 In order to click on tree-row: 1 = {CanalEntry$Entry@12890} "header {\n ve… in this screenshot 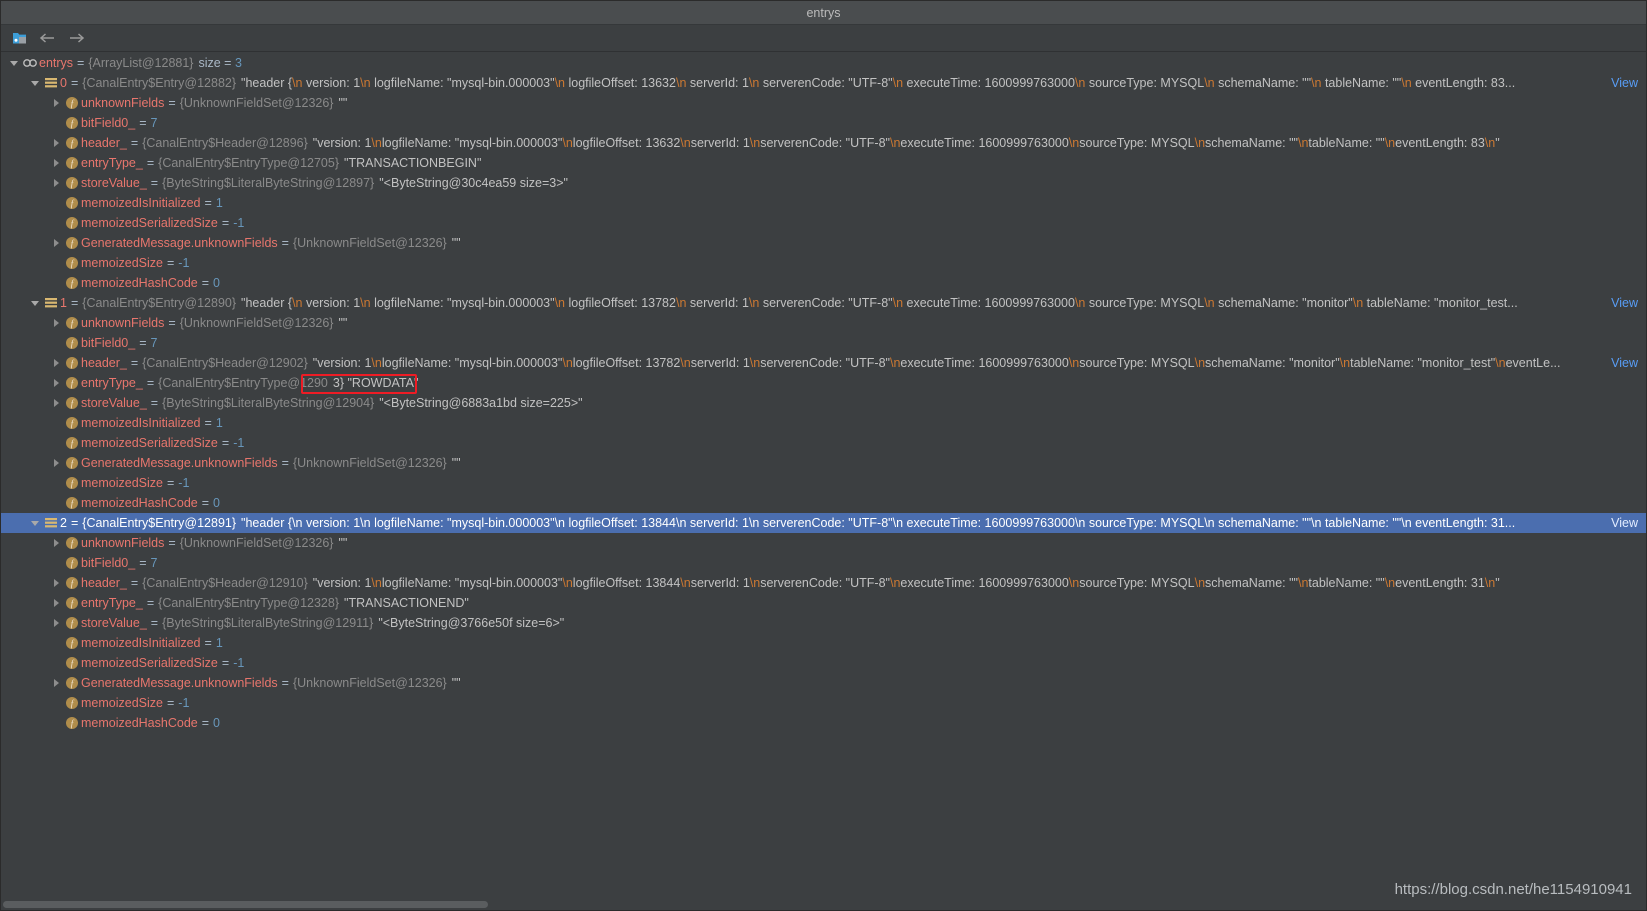, I will do `click(823, 303)`.